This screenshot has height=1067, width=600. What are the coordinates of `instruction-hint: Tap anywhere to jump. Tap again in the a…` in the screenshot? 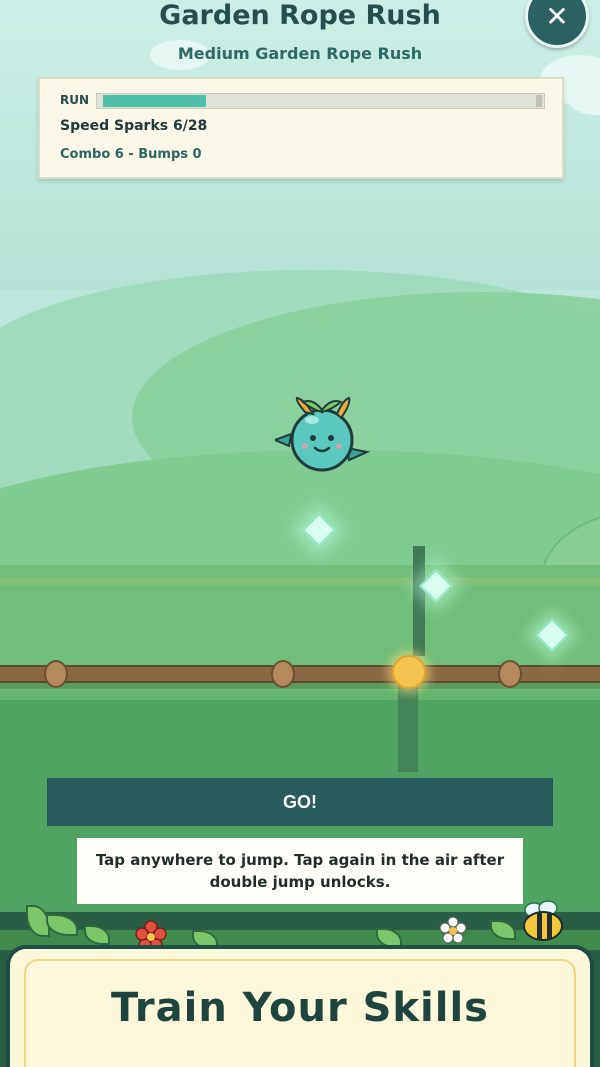 It's located at (300, 871).